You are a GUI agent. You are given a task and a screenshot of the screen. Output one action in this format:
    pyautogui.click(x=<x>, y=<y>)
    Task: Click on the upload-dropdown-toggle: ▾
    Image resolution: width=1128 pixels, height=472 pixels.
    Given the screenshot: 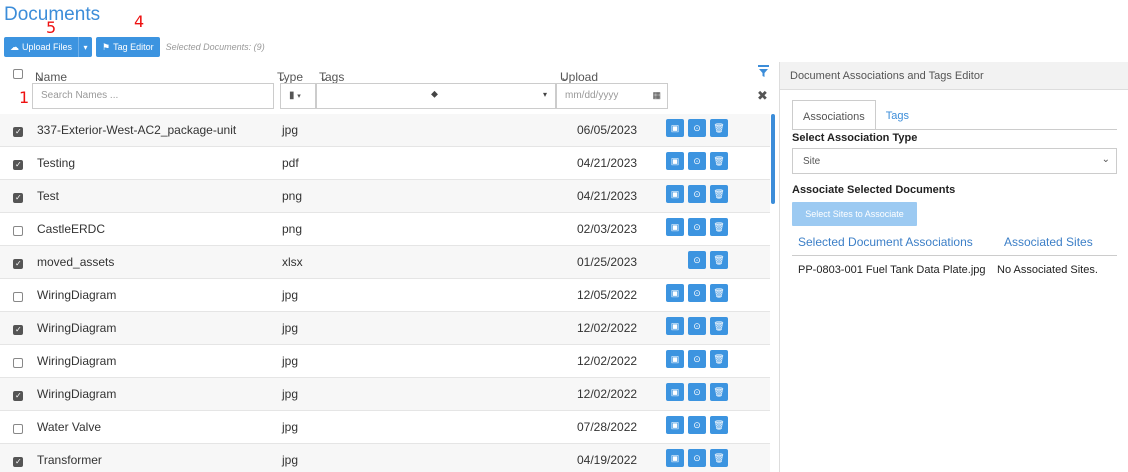 What is the action you would take?
    pyautogui.click(x=85, y=47)
    